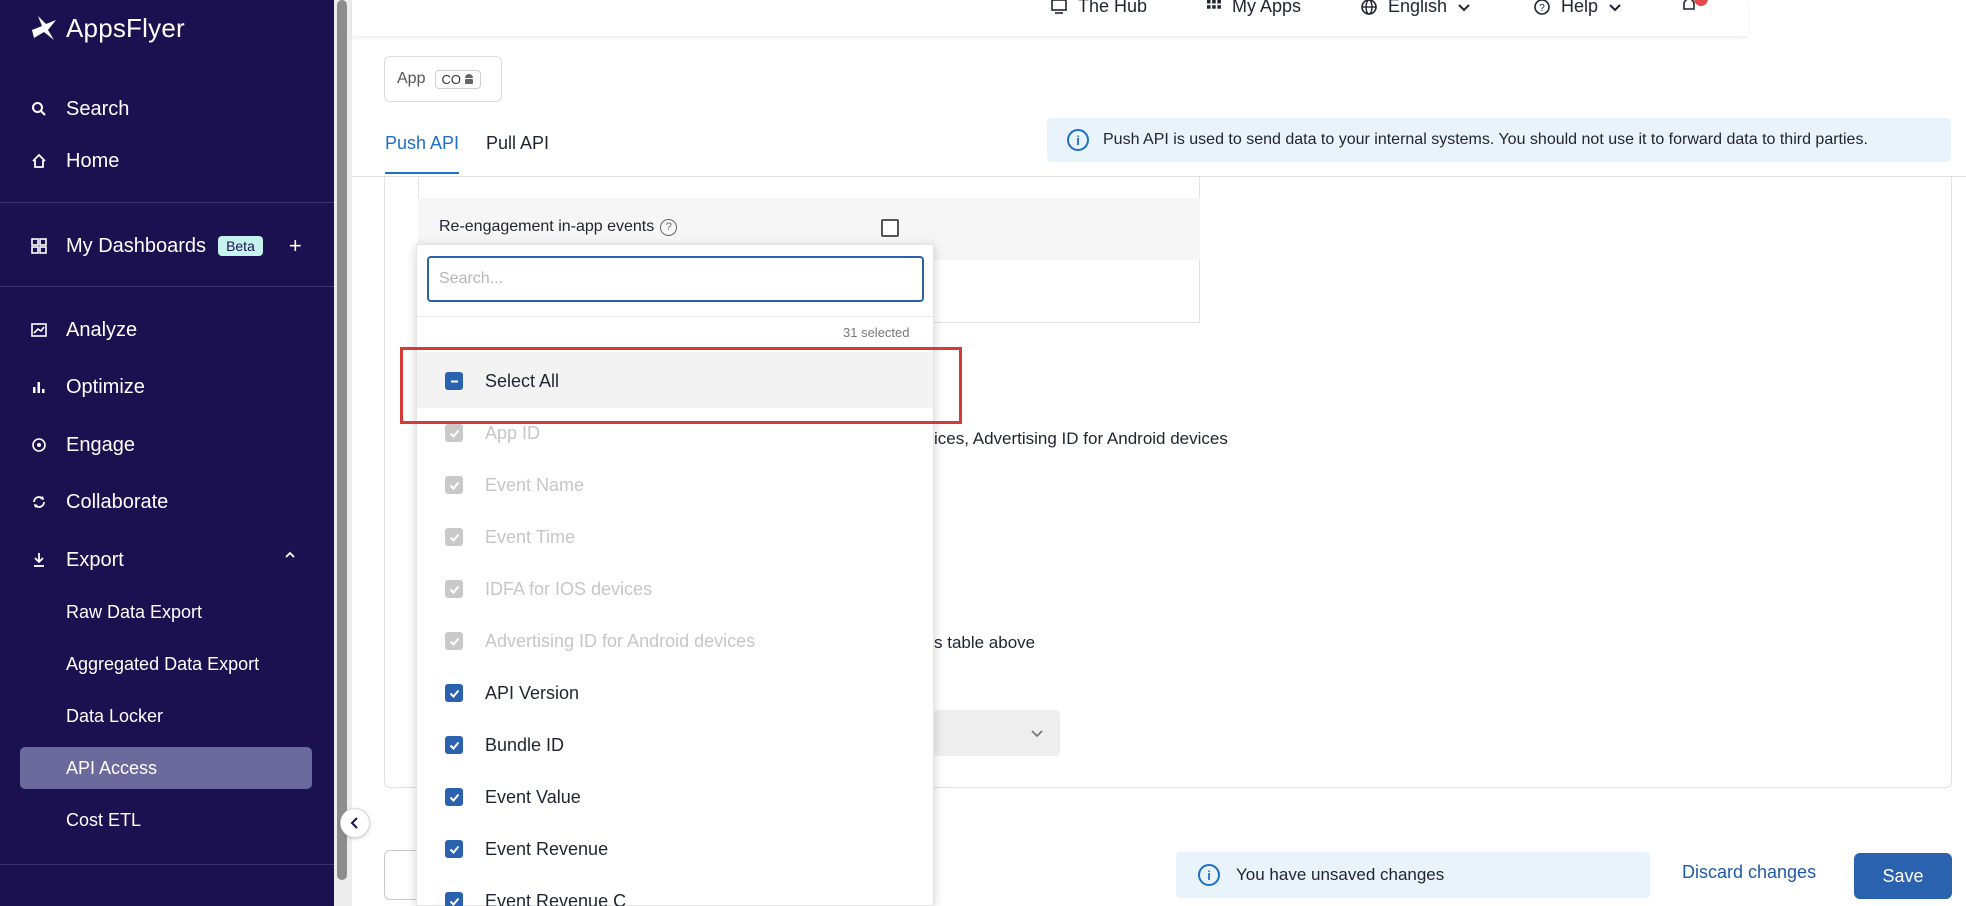 The width and height of the screenshot is (1966, 906). What do you see at coordinates (114, 716) in the screenshot?
I see `sidebar-item-data-locker: Data Locker` at bounding box center [114, 716].